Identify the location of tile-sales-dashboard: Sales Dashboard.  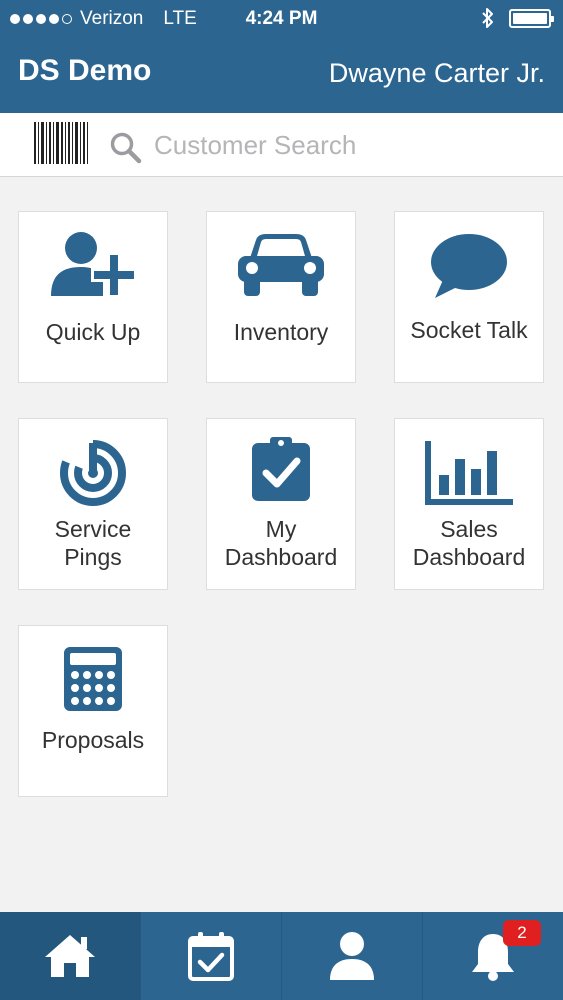
(469, 504).